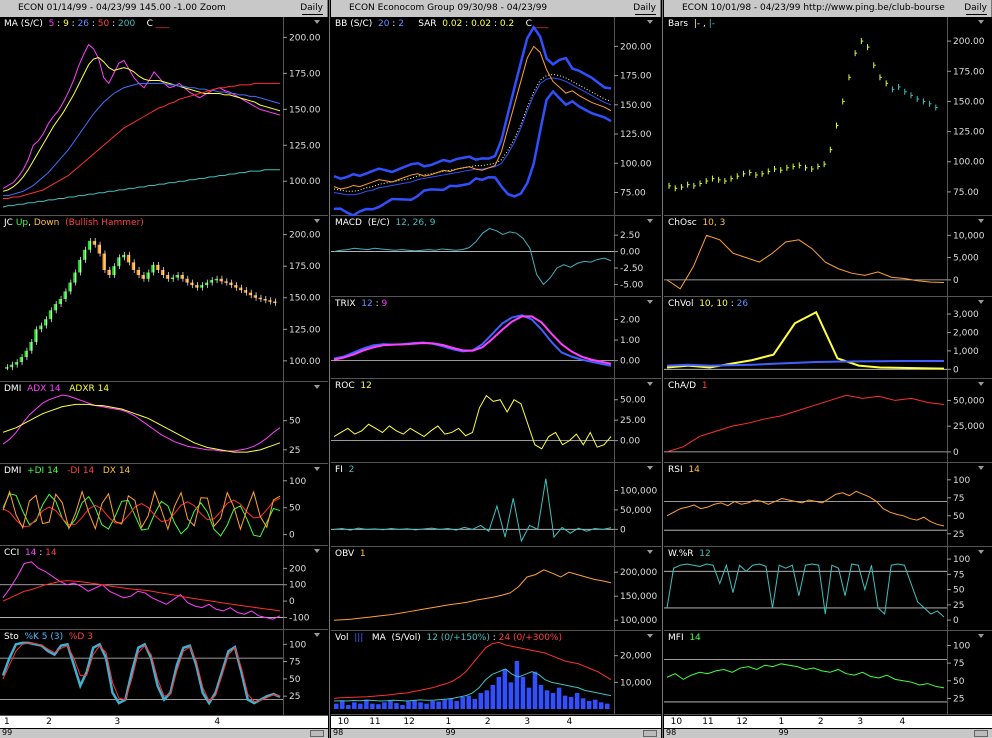 This screenshot has width=992, height=738. I want to click on pane-trix: 2.00 1.00 0.00 TRIX 12 : 9, so click(496, 338).